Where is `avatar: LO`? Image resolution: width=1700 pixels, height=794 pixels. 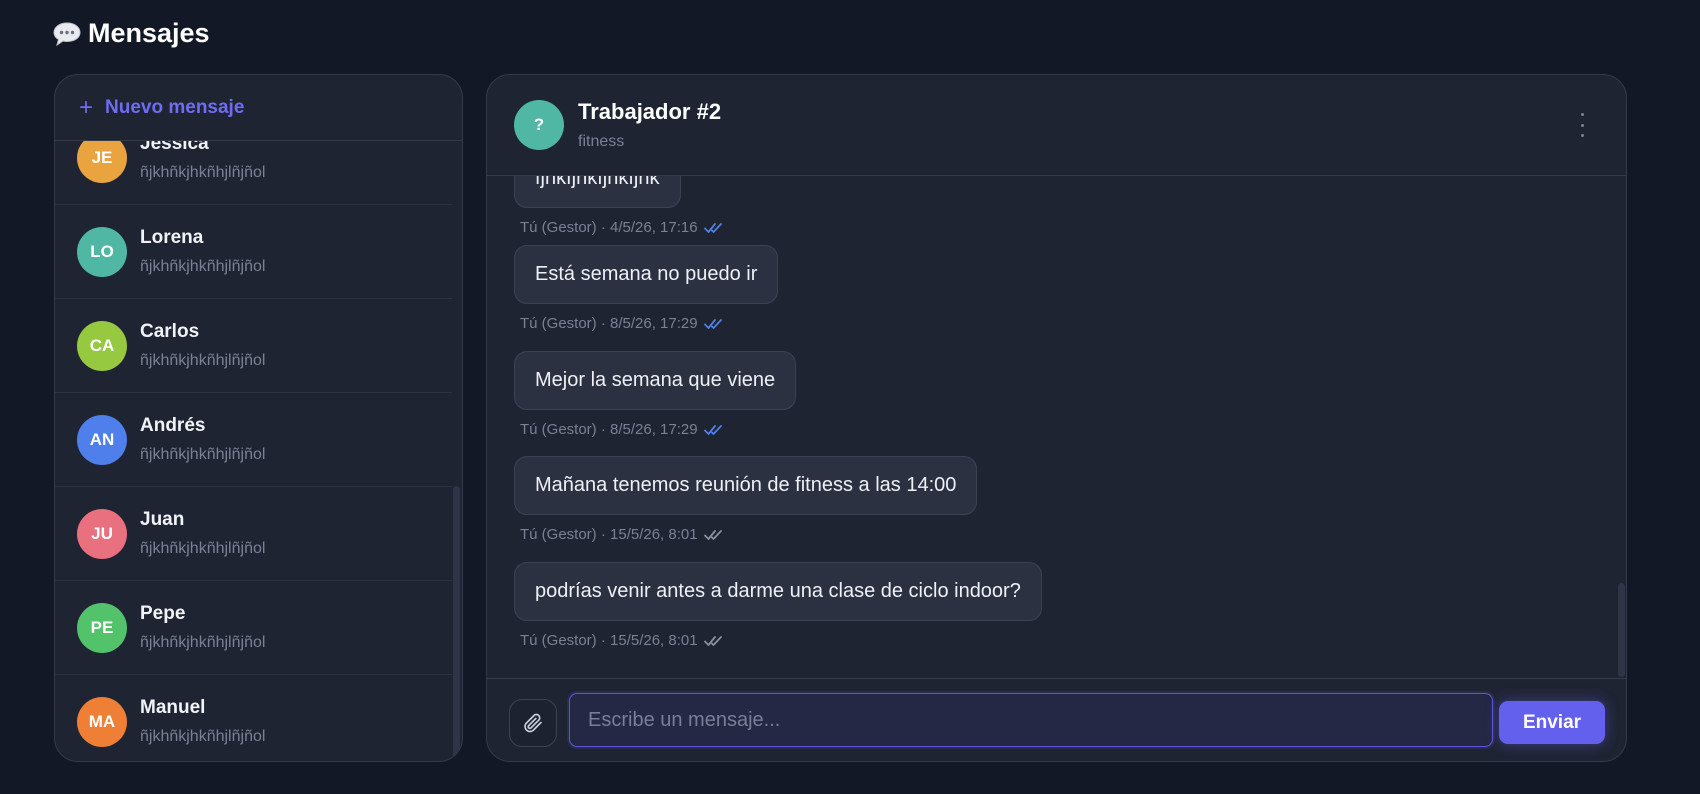 avatar: LO is located at coordinates (102, 251).